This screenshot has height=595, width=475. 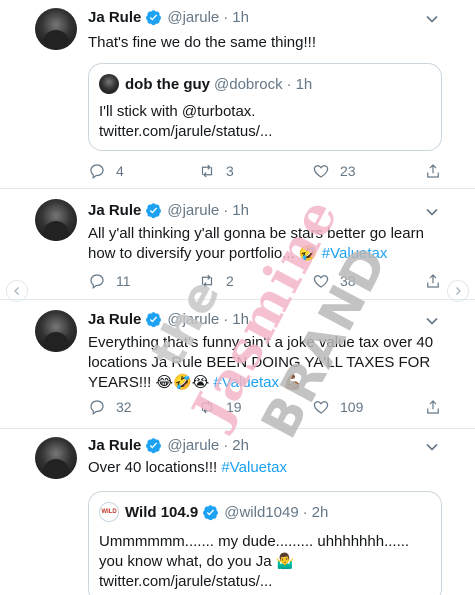 I want to click on like-button: 38, so click(x=334, y=281).